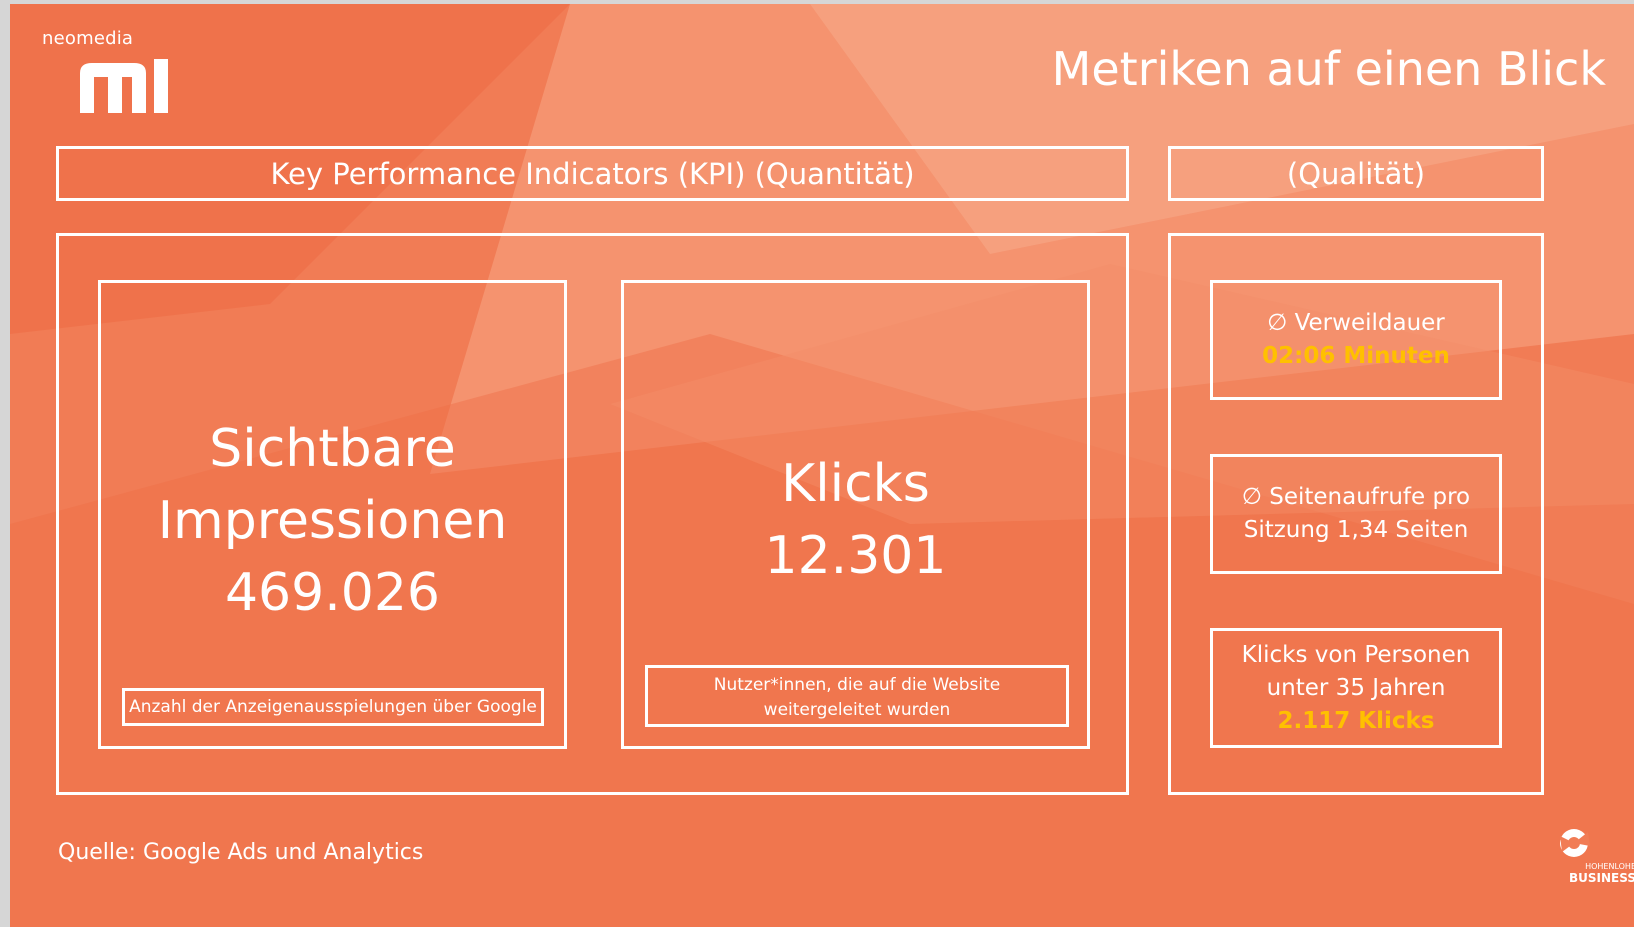 The height and width of the screenshot is (927, 1634). Describe the element at coordinates (332, 593) in the screenshot. I see `impressions-value: 469.026` at that location.